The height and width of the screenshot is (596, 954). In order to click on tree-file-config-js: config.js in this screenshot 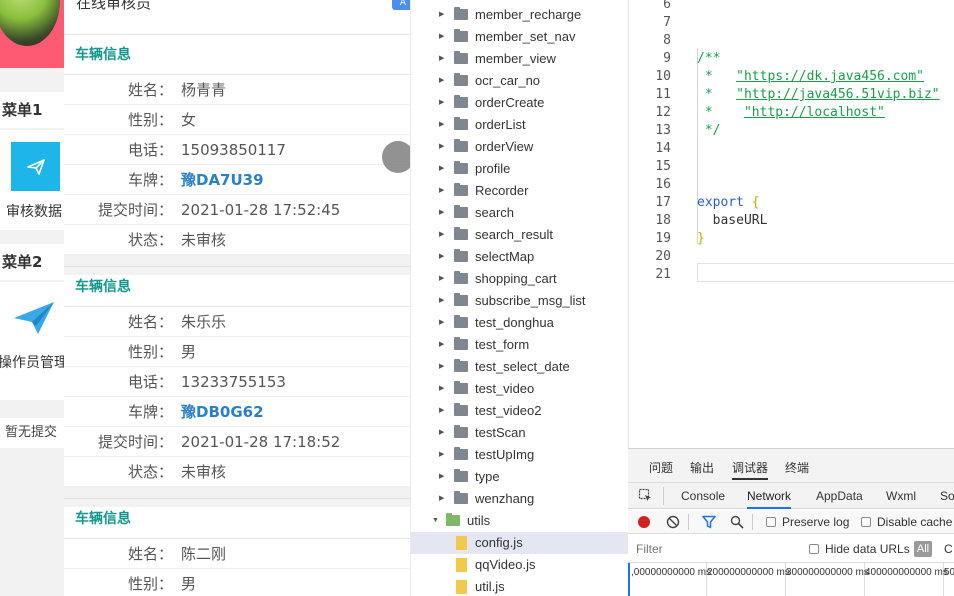, I will do `click(519, 543)`.